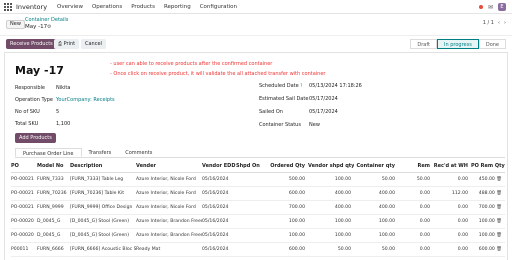  I want to click on field-value-container-status: New, so click(314, 125).